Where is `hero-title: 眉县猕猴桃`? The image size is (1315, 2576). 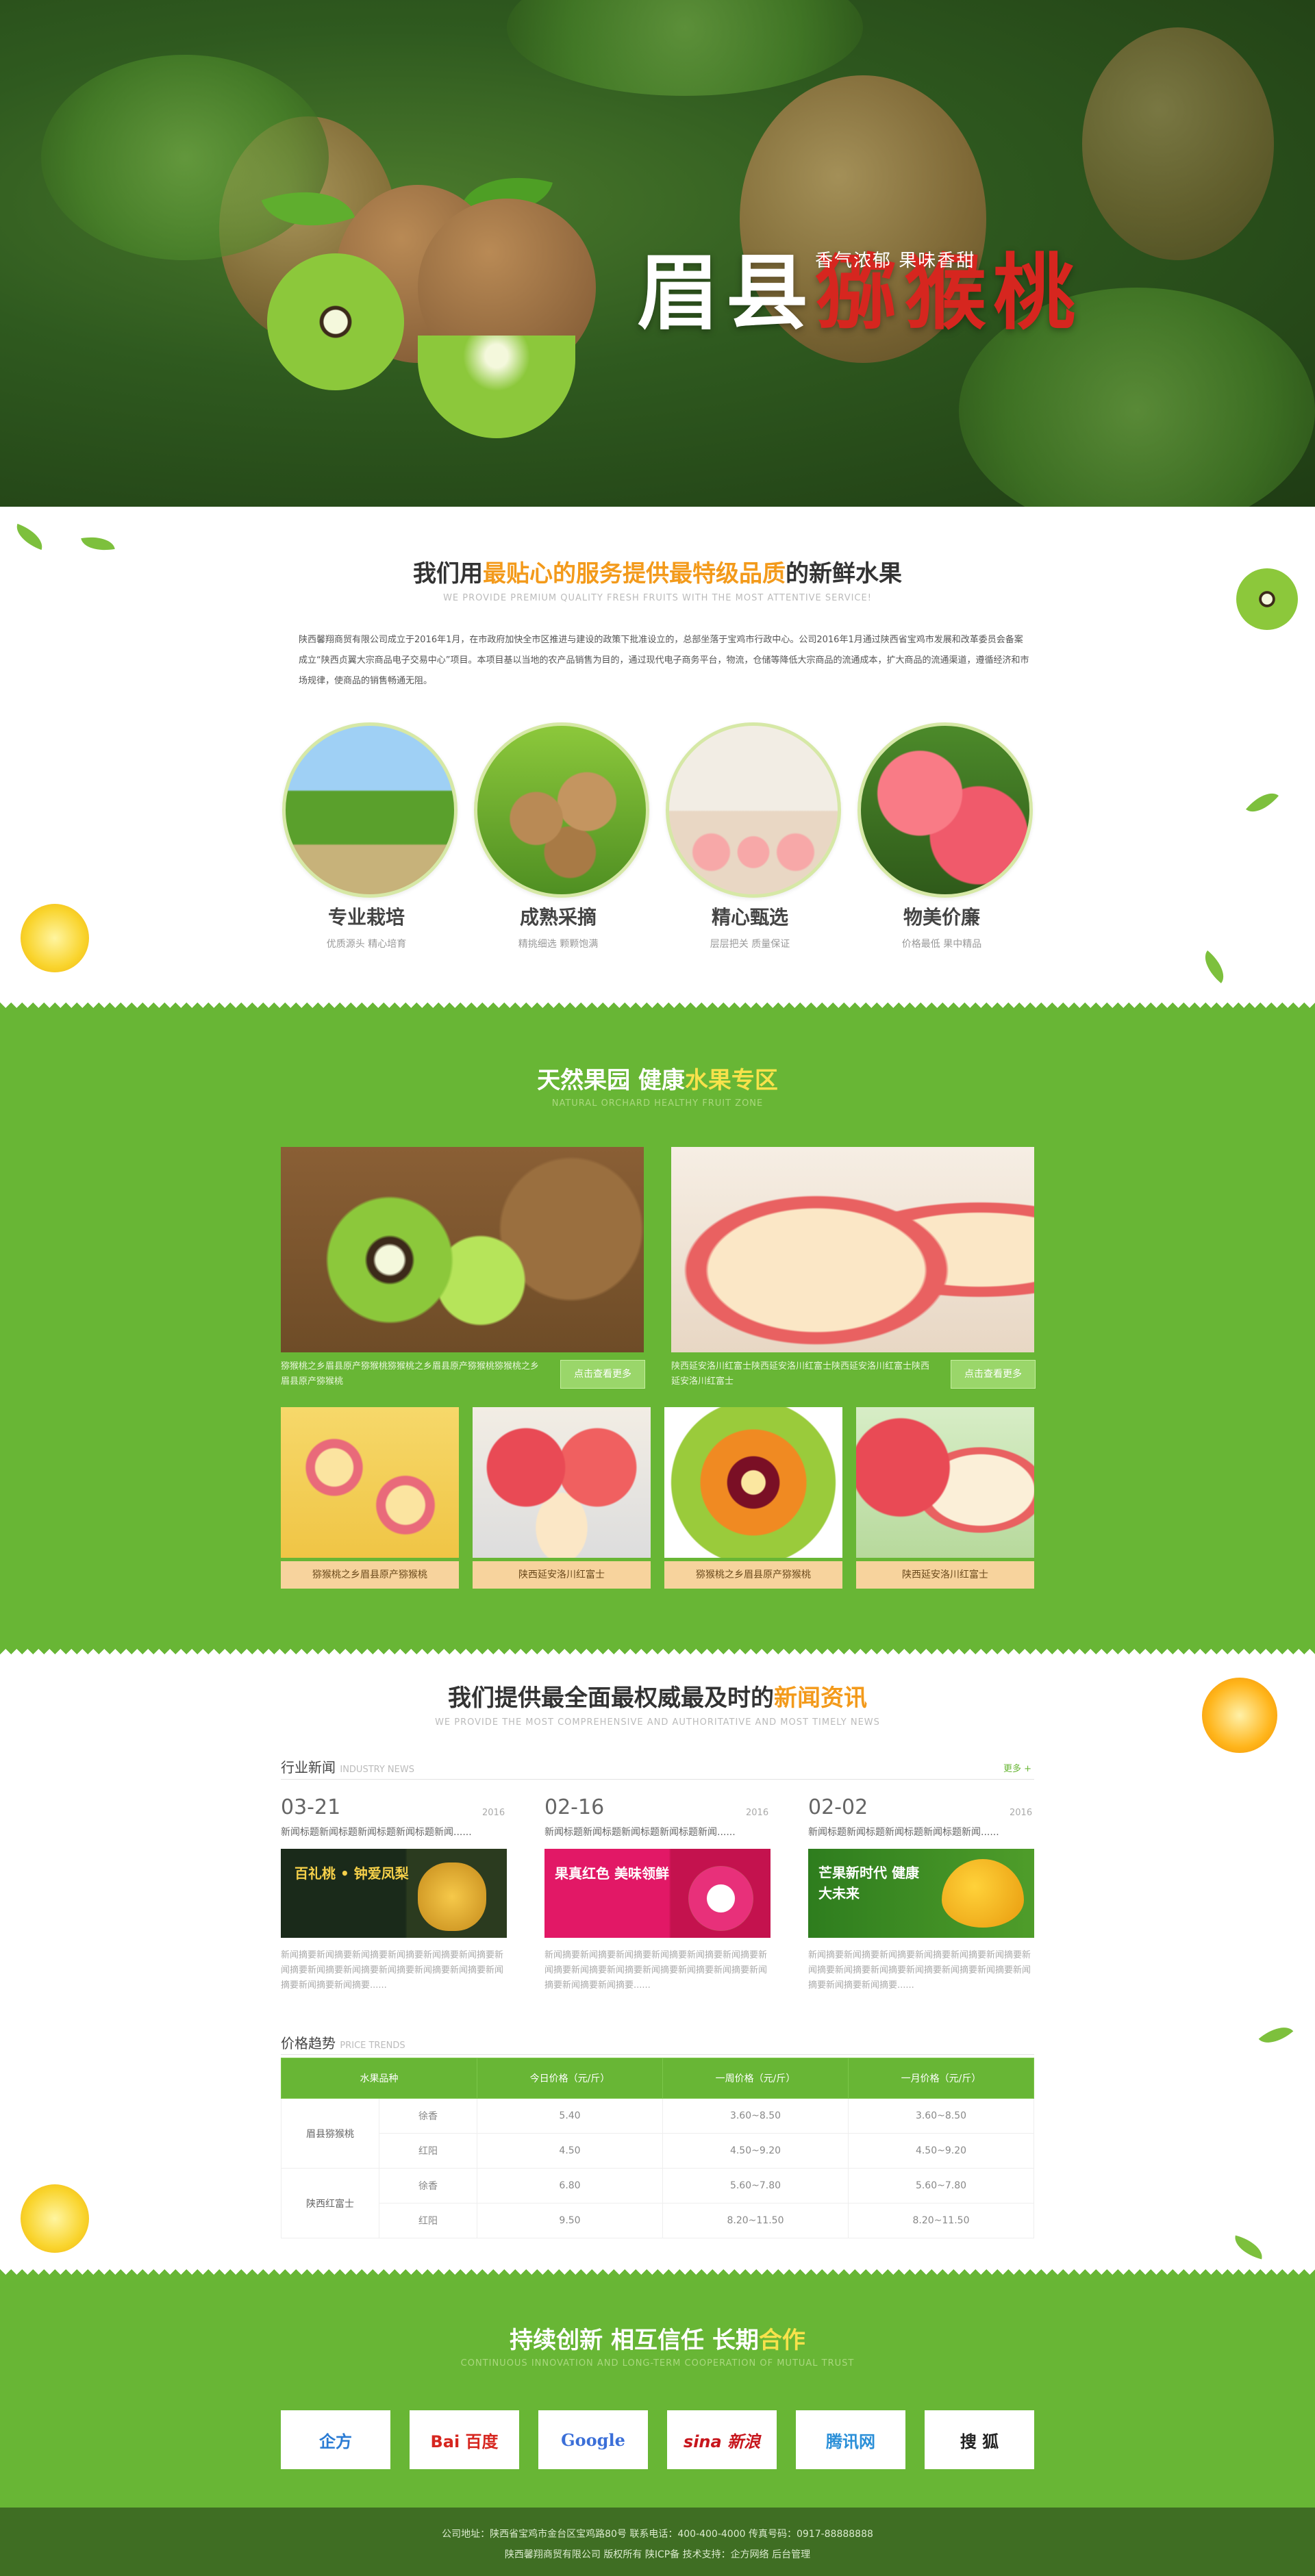
hero-title: 眉县猕猴桃 is located at coordinates (860, 285).